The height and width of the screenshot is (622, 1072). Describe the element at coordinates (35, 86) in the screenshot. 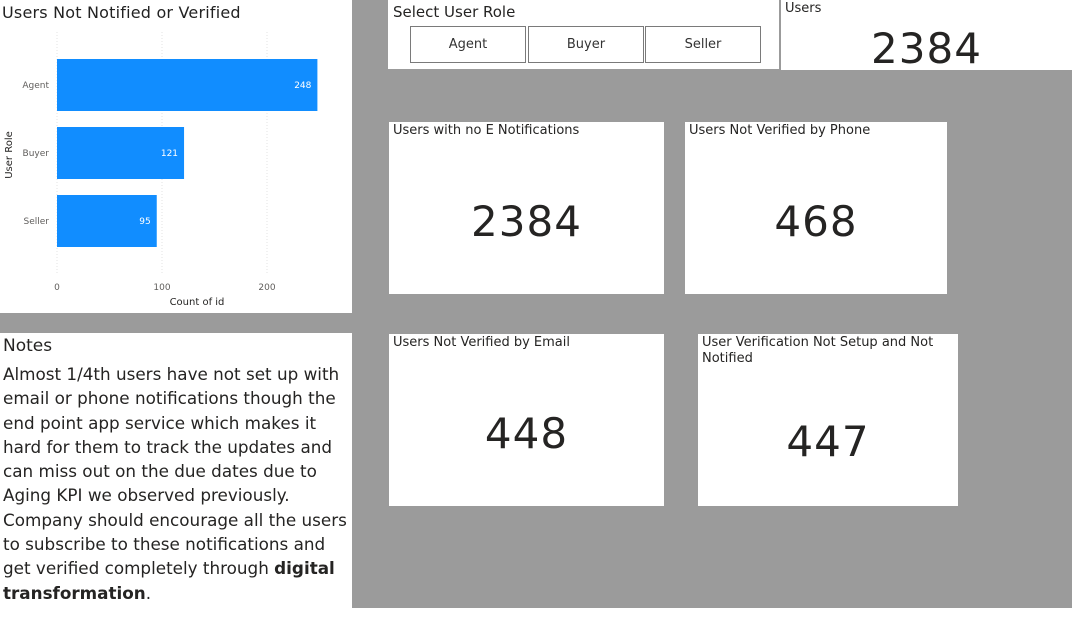

I see `category-label-agent: Agent` at that location.